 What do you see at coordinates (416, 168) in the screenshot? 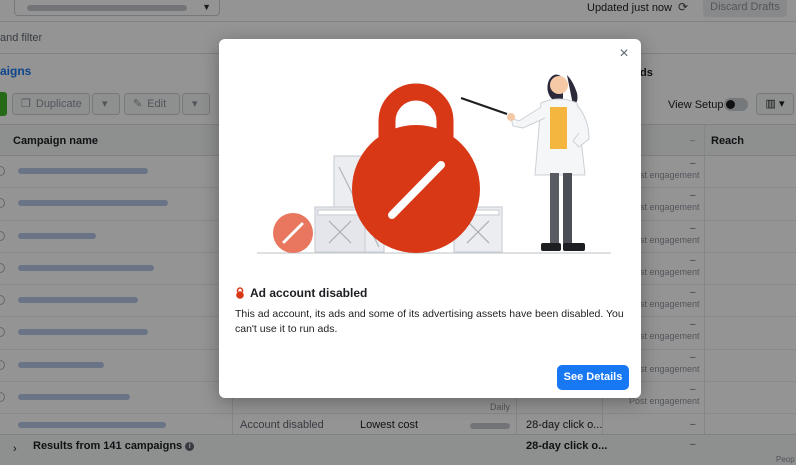
I see `lock-icon` at bounding box center [416, 168].